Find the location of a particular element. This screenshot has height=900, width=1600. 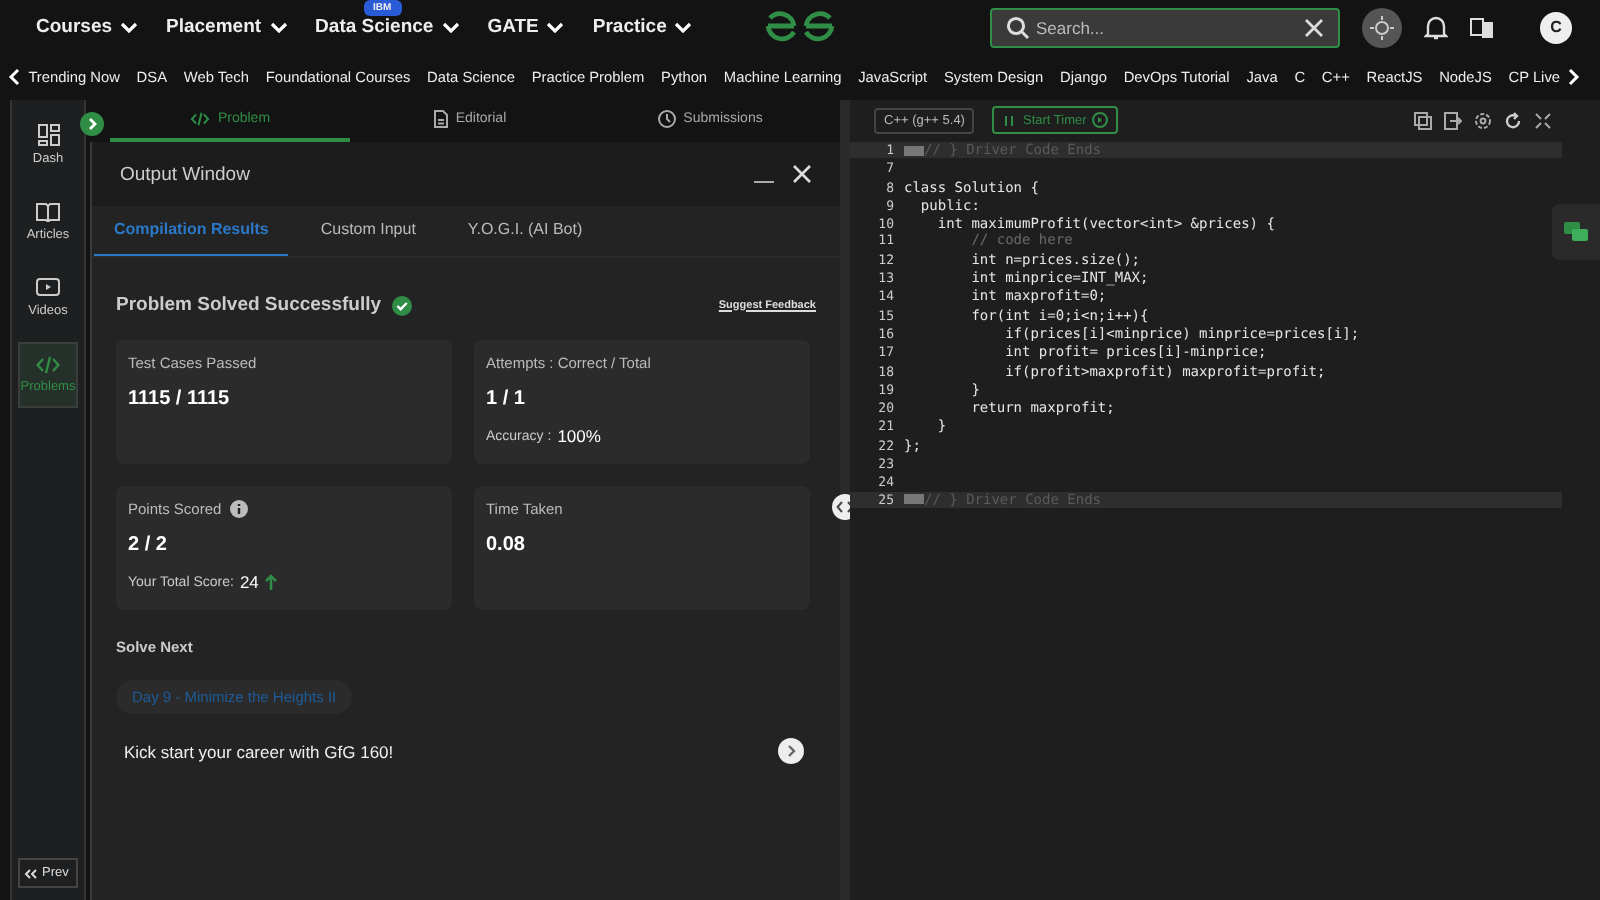

double-chevron-icon is located at coordinates (31, 873).